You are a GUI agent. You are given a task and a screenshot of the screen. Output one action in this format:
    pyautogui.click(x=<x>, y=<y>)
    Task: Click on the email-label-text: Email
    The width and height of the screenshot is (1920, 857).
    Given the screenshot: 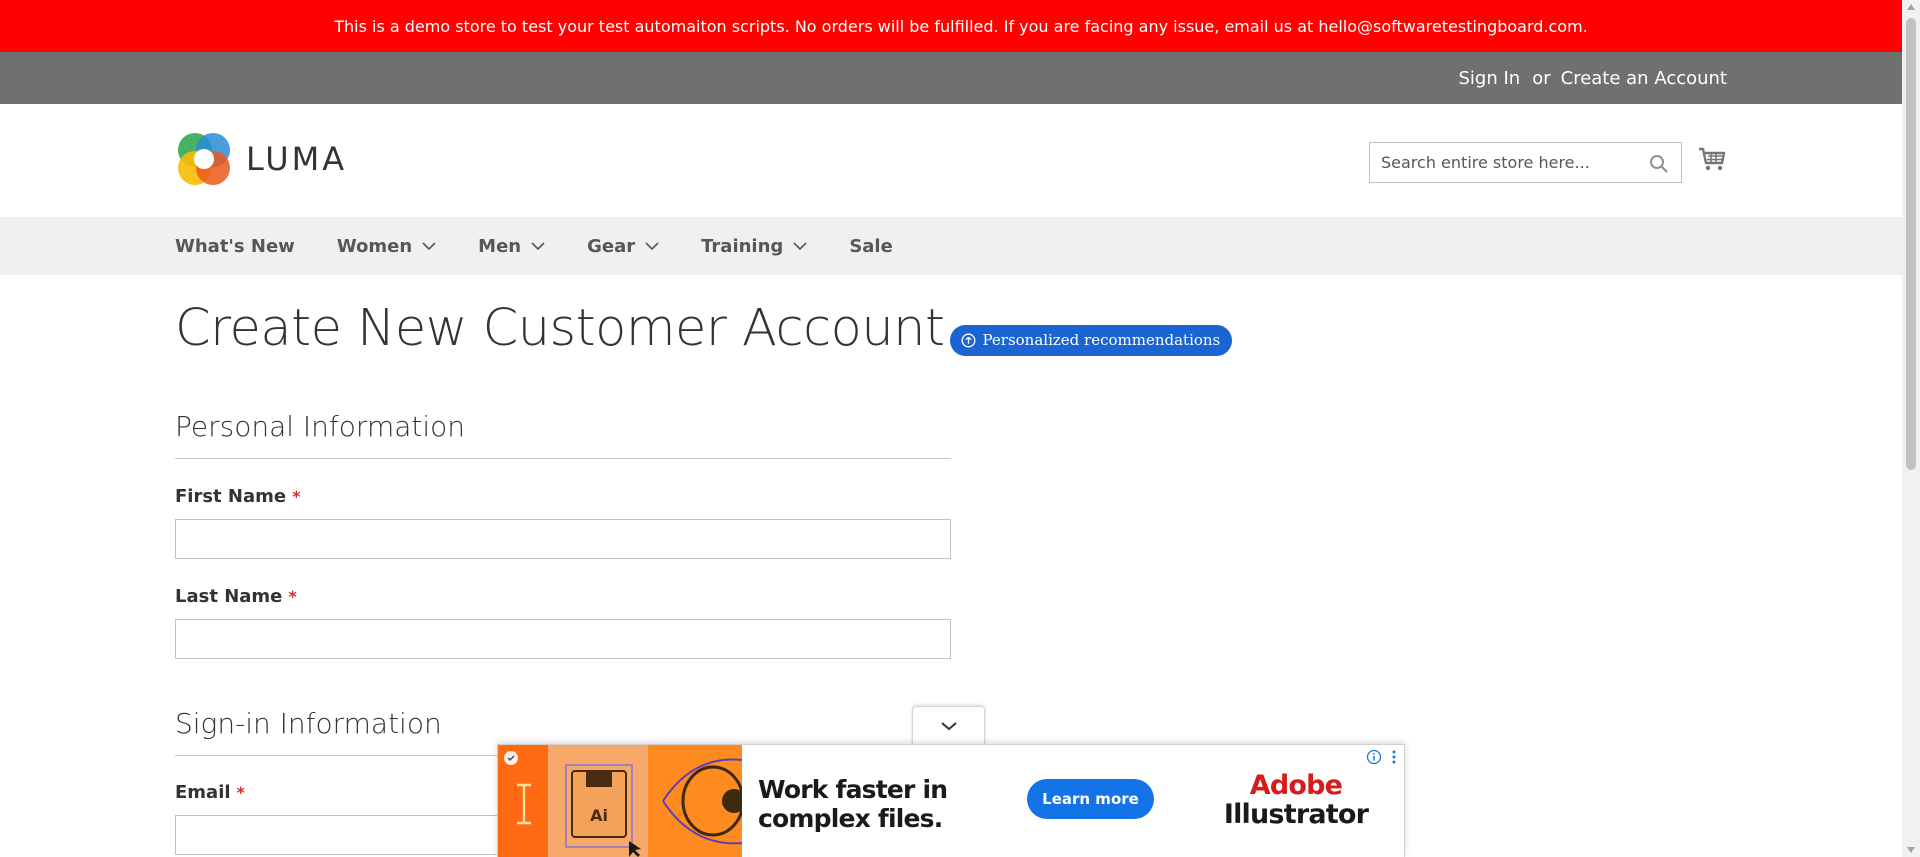 What is the action you would take?
    pyautogui.click(x=203, y=792)
    